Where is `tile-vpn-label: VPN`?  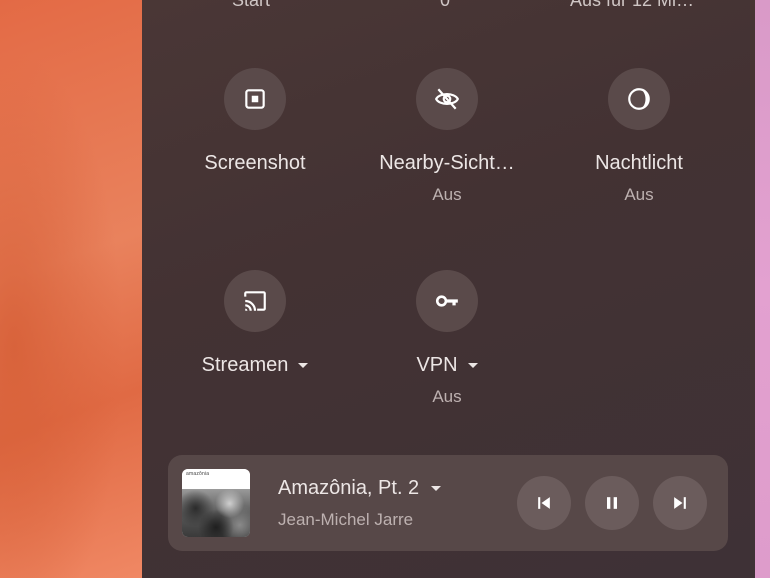 tile-vpn-label: VPN is located at coordinates (437, 365).